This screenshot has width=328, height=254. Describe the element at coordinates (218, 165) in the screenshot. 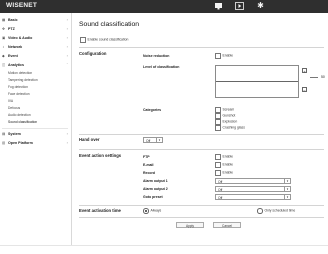

I see `email-checkbox` at that location.